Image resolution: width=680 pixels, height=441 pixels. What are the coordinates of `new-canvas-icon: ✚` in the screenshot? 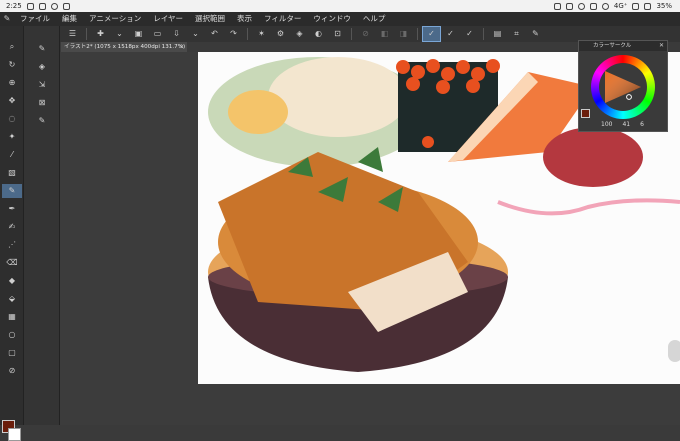 It's located at (100, 34).